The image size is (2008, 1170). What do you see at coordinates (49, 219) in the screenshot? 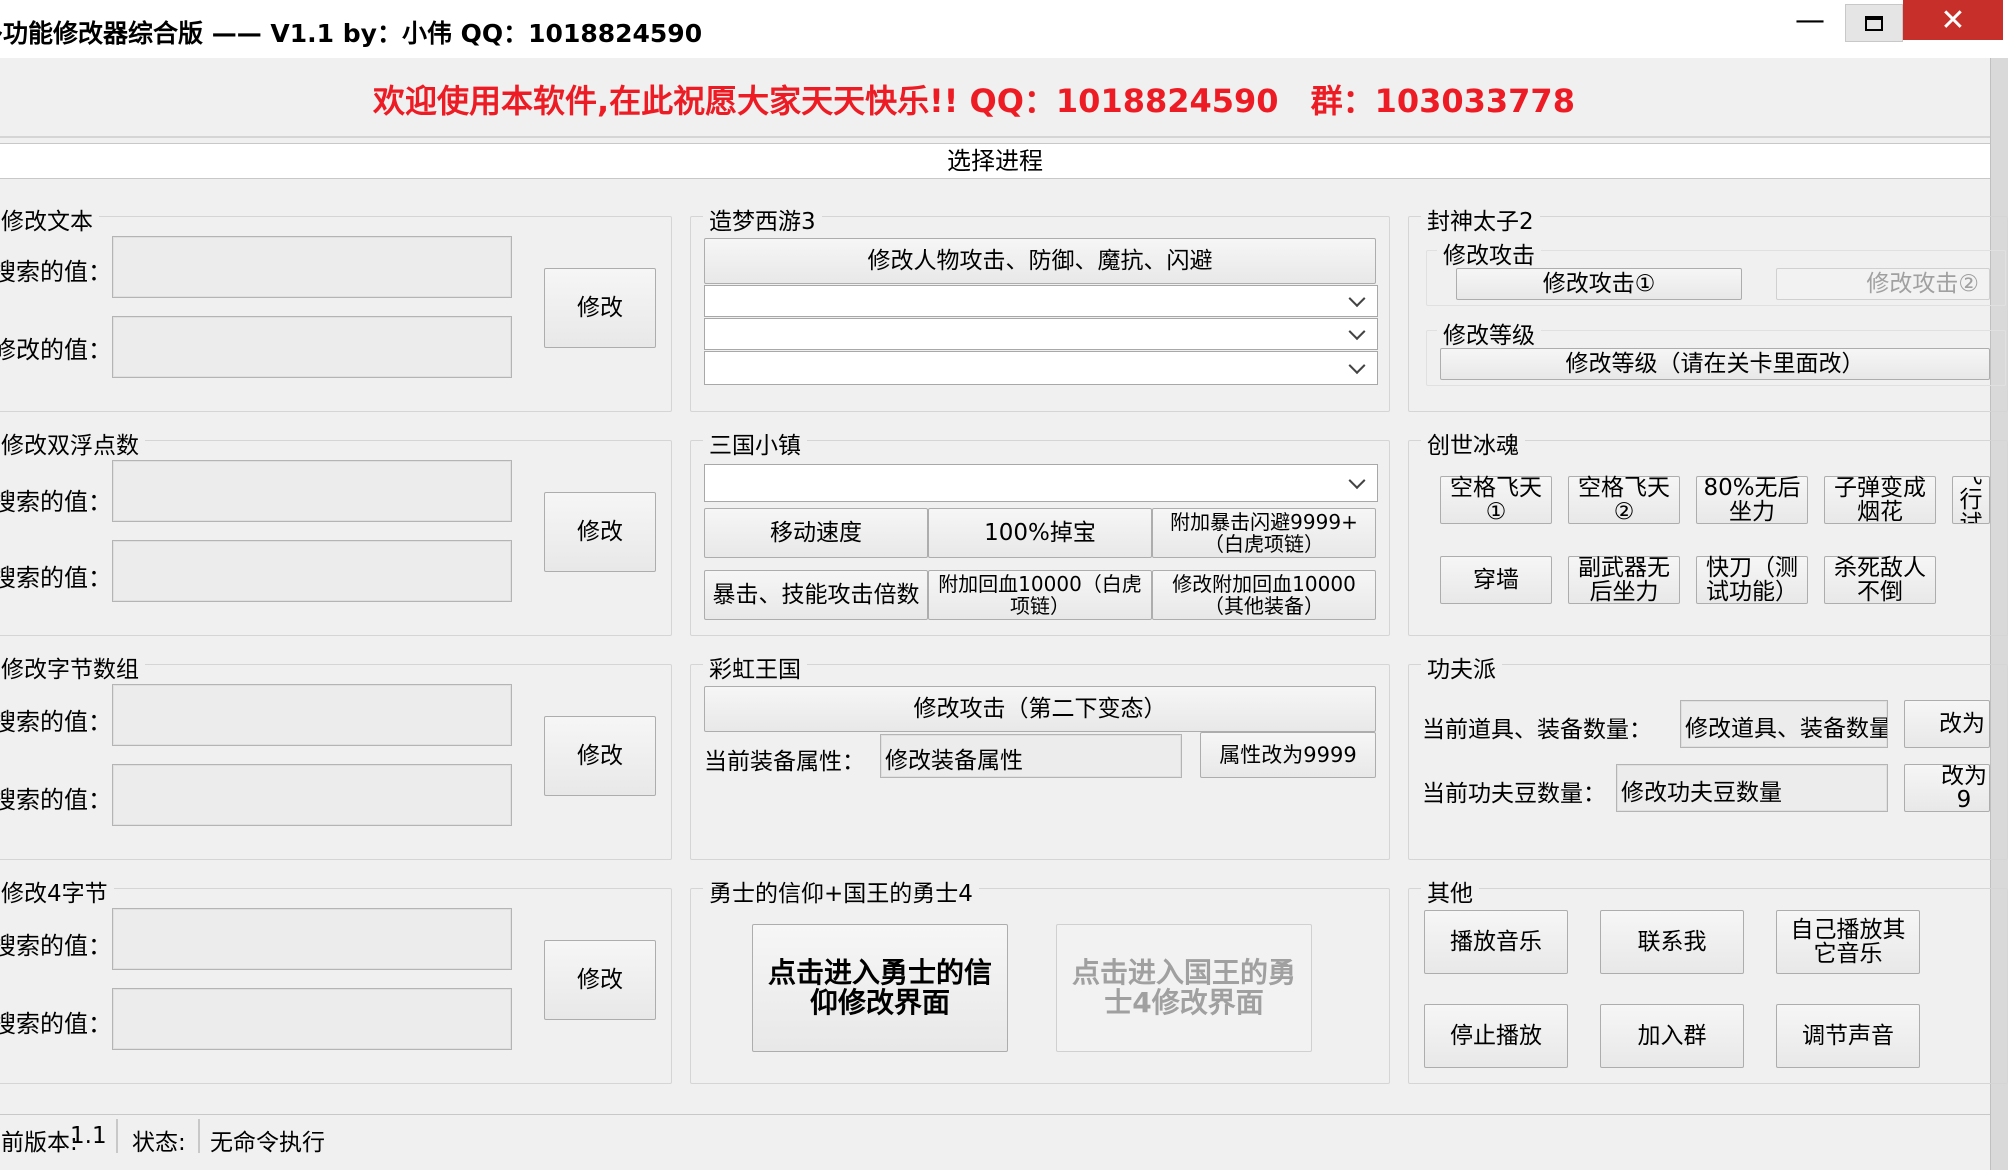
I see `group-title: 修改文本` at bounding box center [49, 219].